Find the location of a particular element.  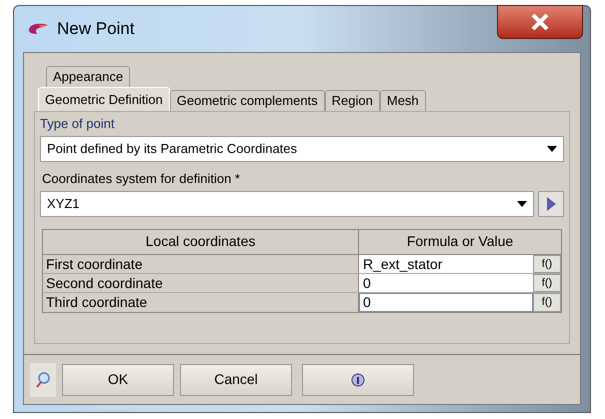

tab: Appearance is located at coordinates (88, 76).